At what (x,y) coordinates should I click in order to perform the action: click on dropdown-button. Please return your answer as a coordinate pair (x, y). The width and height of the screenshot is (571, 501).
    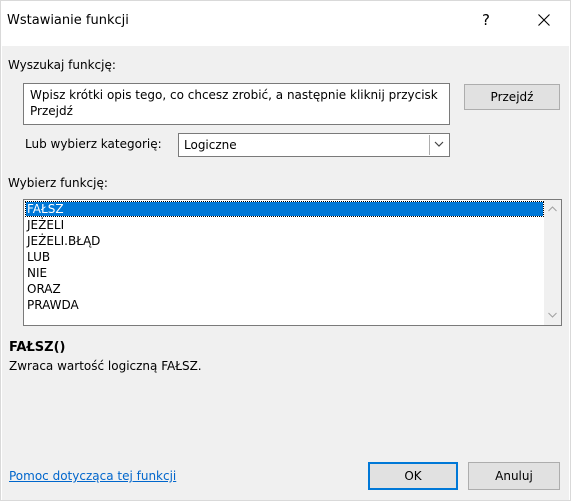
    Looking at the image, I should click on (438, 145).